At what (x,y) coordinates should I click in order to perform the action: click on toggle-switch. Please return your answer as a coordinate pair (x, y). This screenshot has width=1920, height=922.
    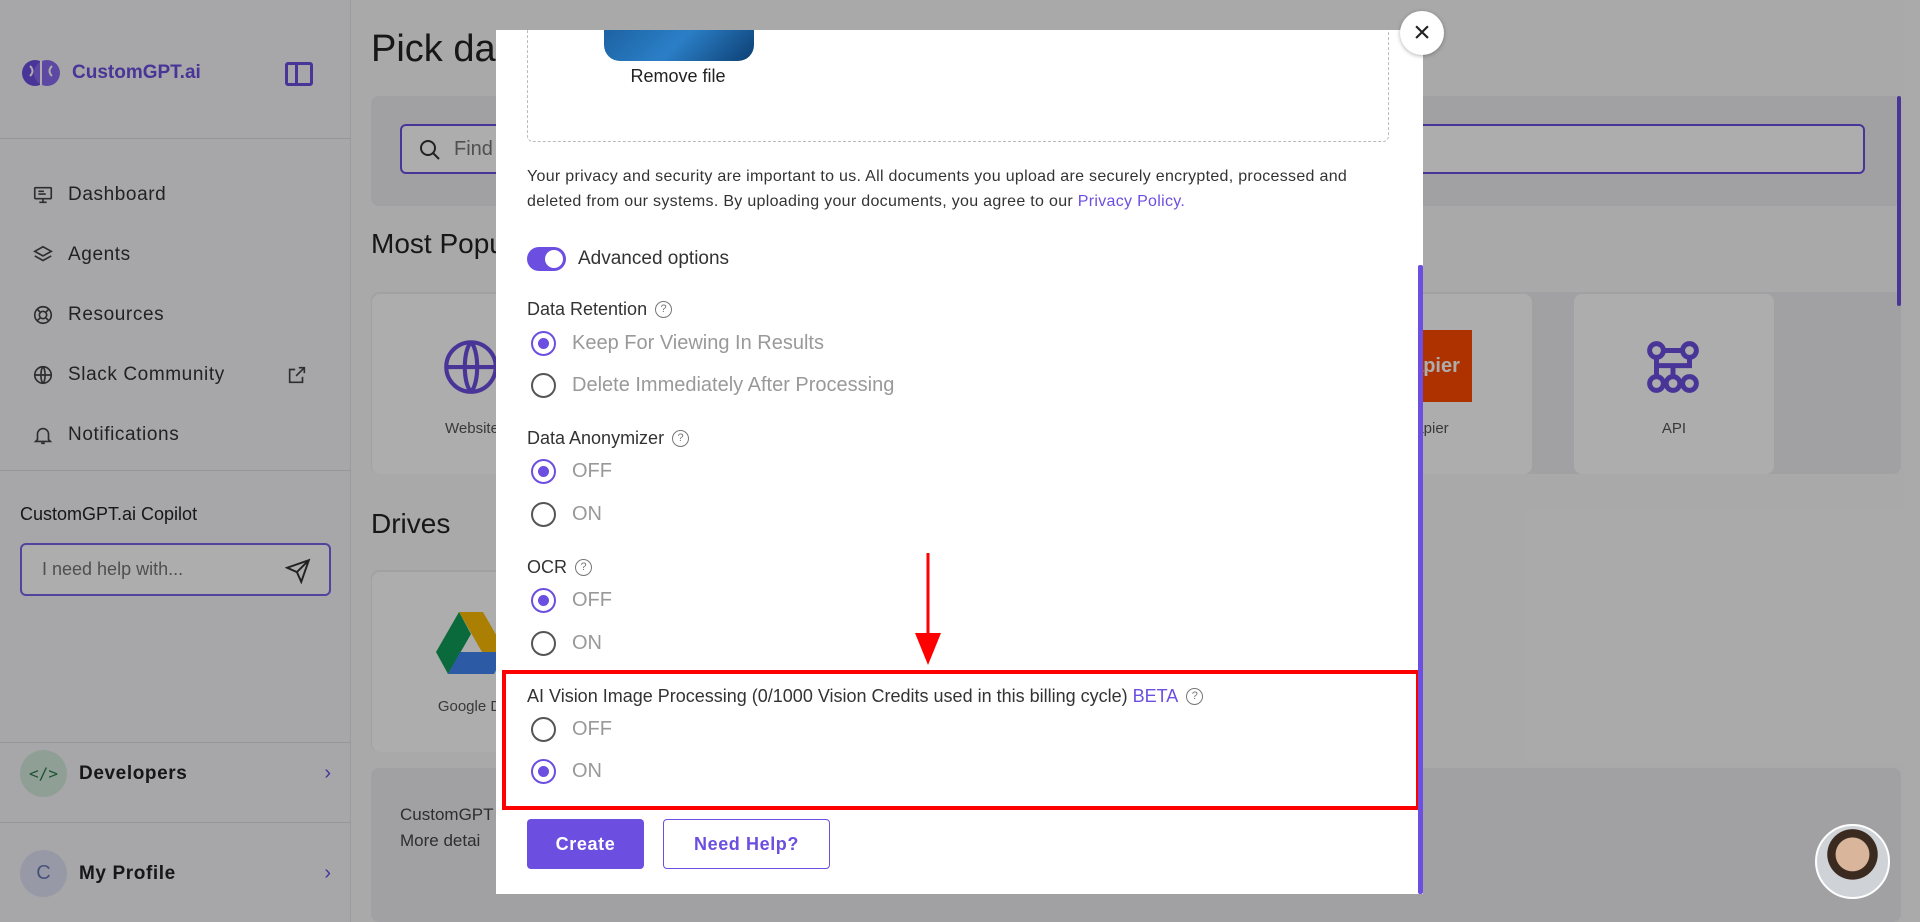
    Looking at the image, I should click on (546, 259).